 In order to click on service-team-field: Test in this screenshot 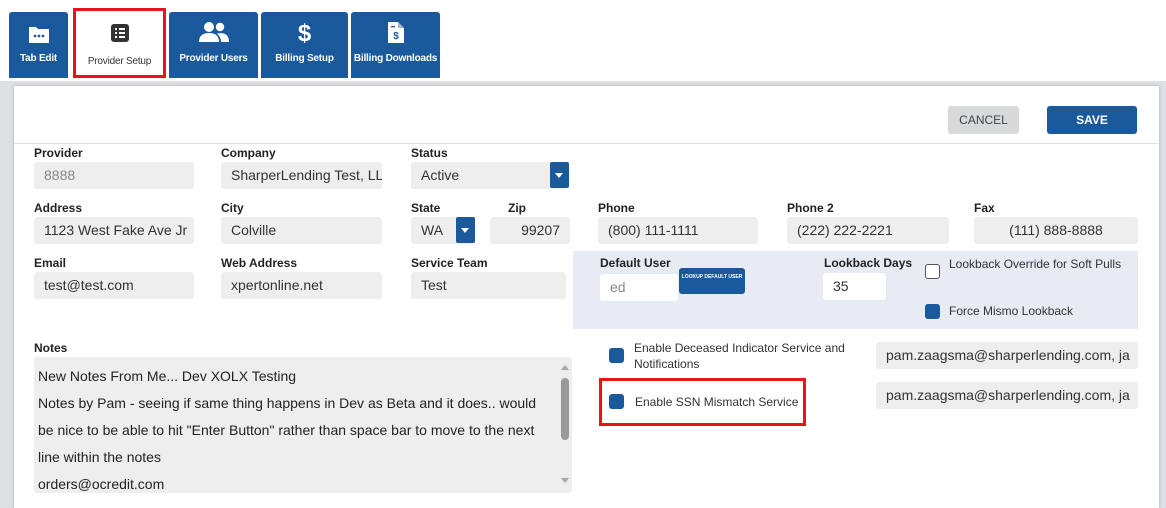, I will do `click(488, 285)`.